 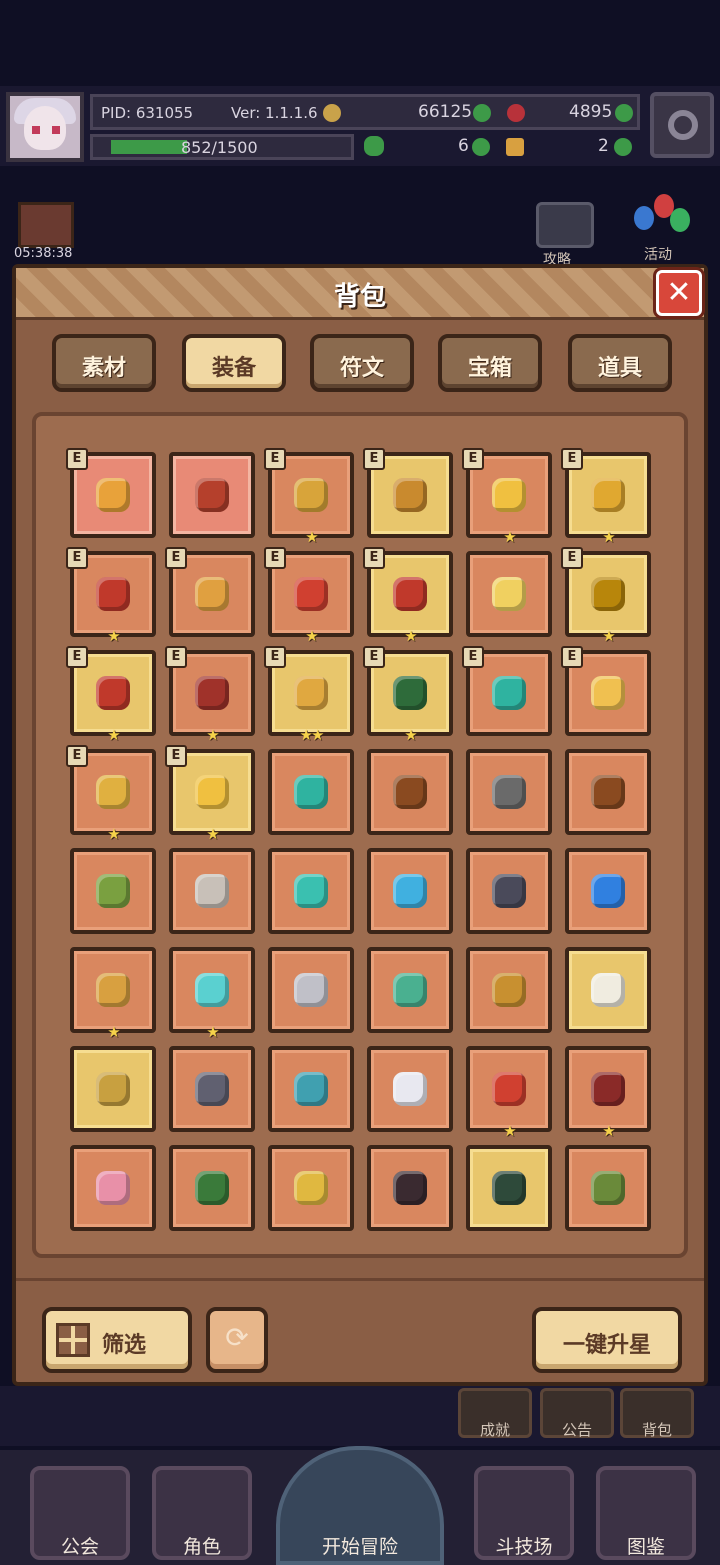 I want to click on one-click-upstar-button: 一键升星, so click(x=607, y=1340).